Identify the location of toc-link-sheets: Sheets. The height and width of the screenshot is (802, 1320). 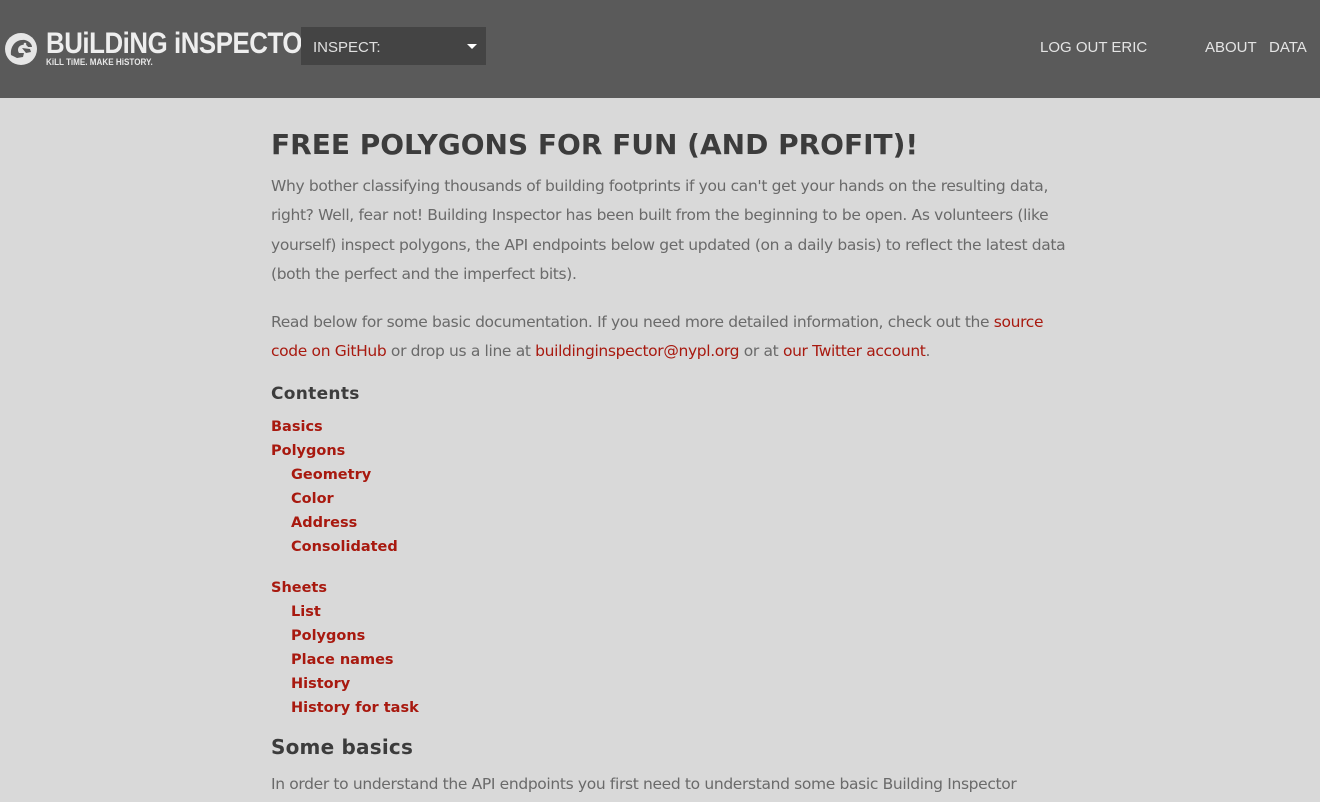
(299, 588).